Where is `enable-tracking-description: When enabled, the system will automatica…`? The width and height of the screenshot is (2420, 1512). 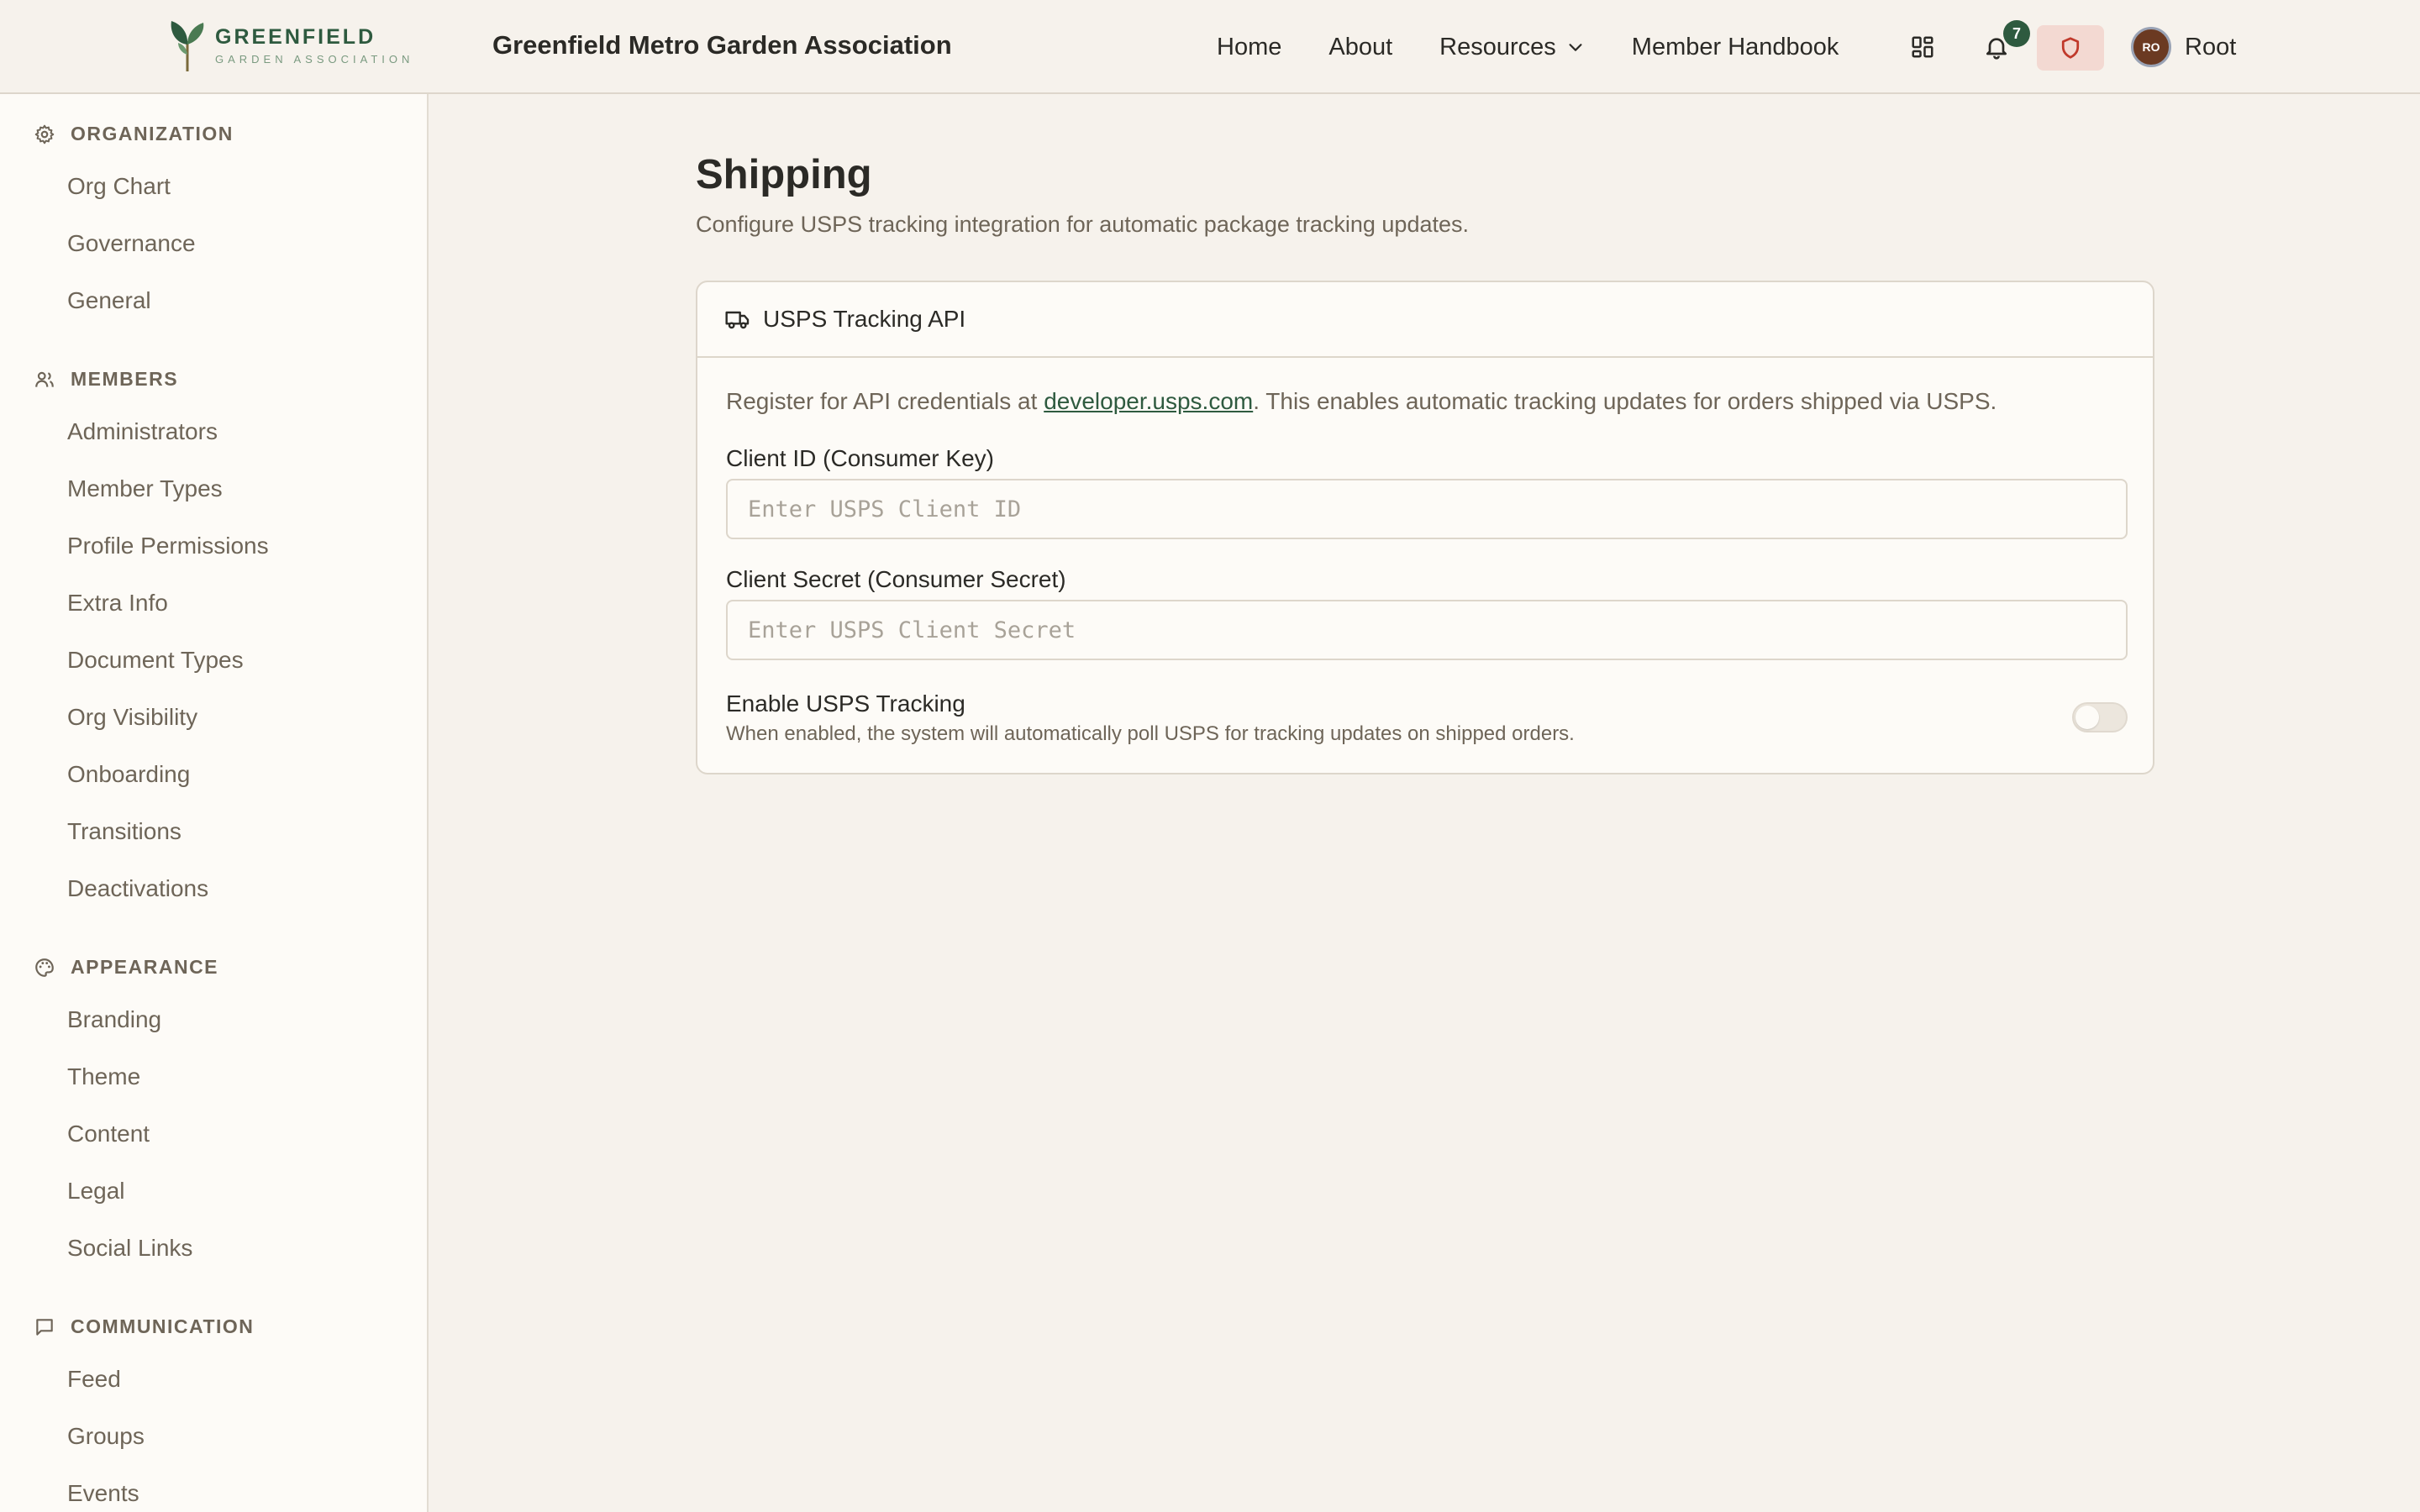 enable-tracking-description: When enabled, the system will automatica… is located at coordinates (1150, 733).